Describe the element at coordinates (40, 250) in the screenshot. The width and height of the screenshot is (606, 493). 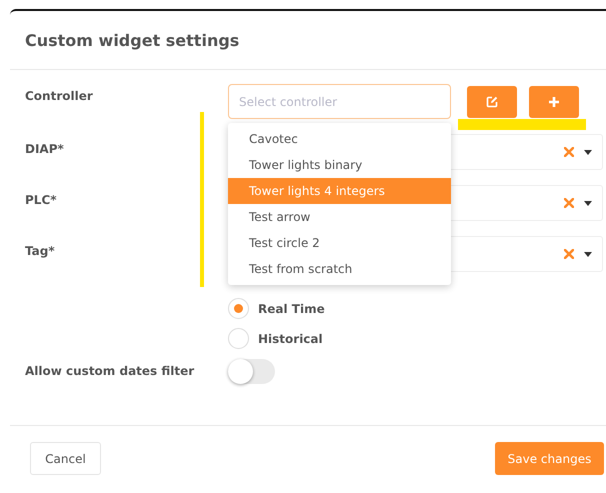
I see `field-label: Tag*` at that location.